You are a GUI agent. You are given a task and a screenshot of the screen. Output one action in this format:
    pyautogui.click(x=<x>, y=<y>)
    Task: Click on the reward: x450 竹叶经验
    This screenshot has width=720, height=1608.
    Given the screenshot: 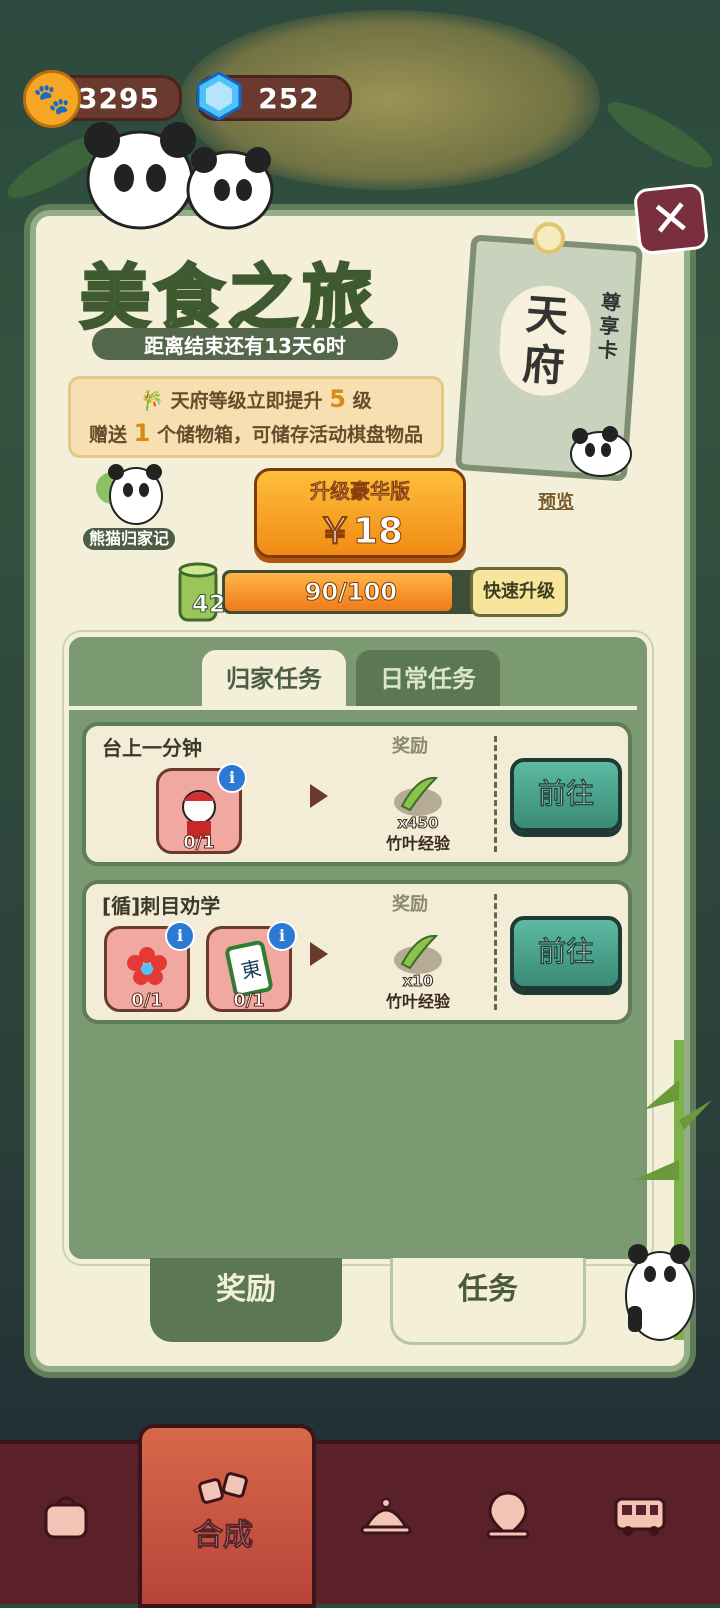 What is the action you would take?
    pyautogui.click(x=418, y=813)
    